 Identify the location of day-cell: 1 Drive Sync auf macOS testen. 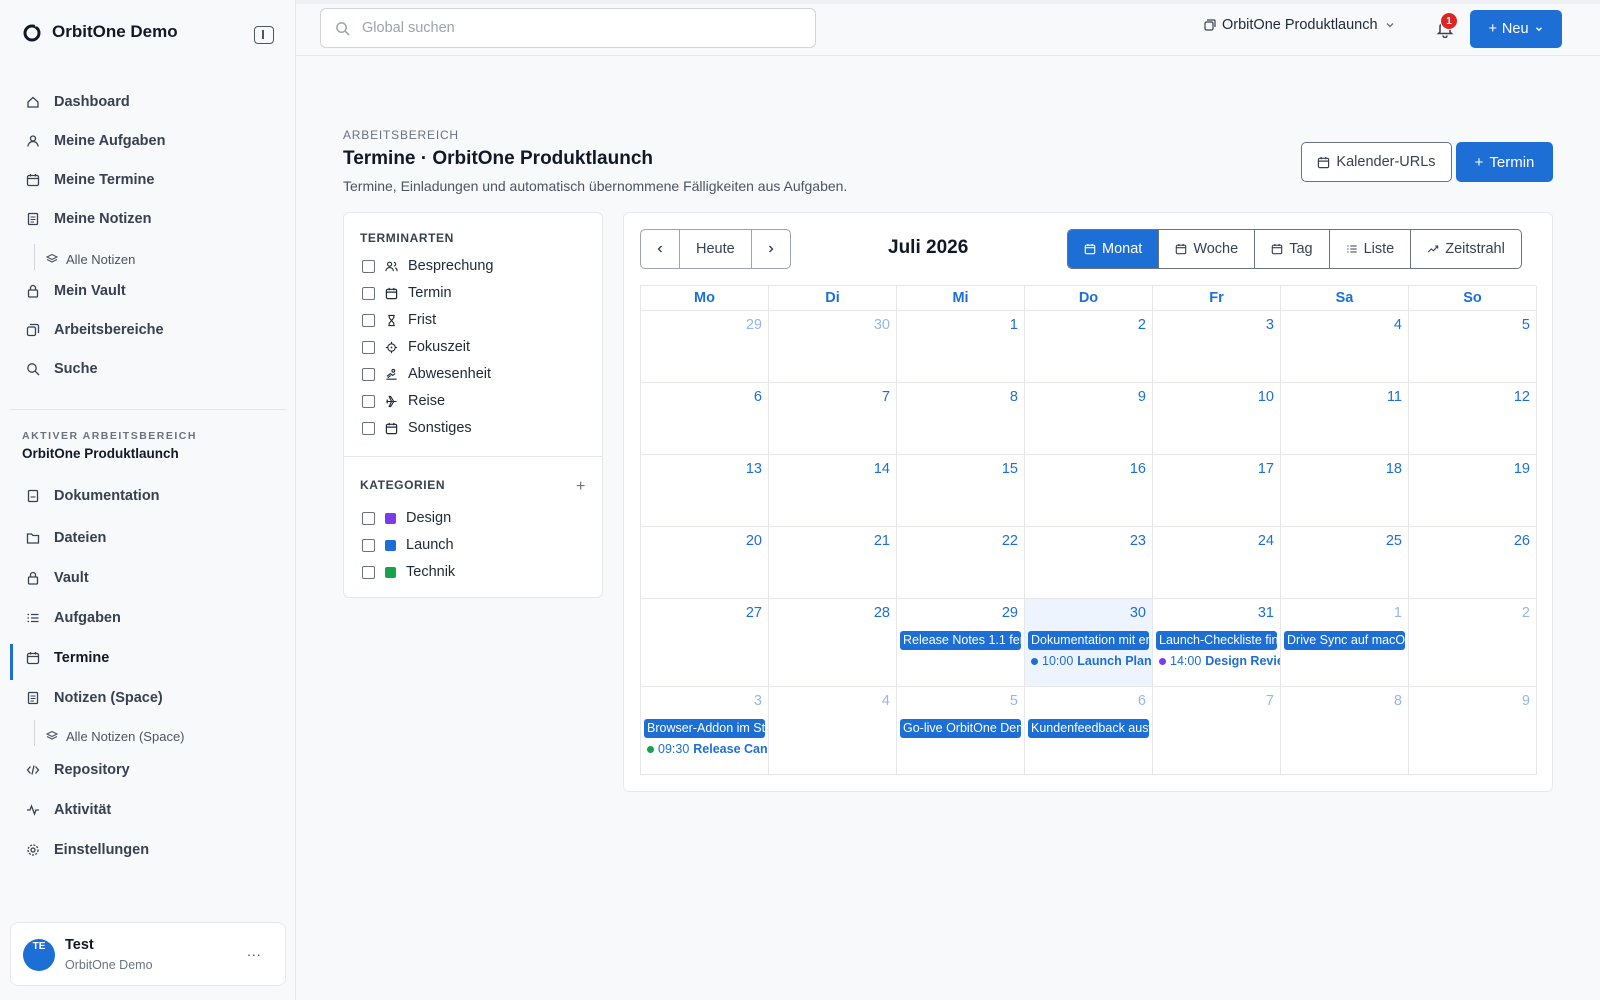
(1345, 643).